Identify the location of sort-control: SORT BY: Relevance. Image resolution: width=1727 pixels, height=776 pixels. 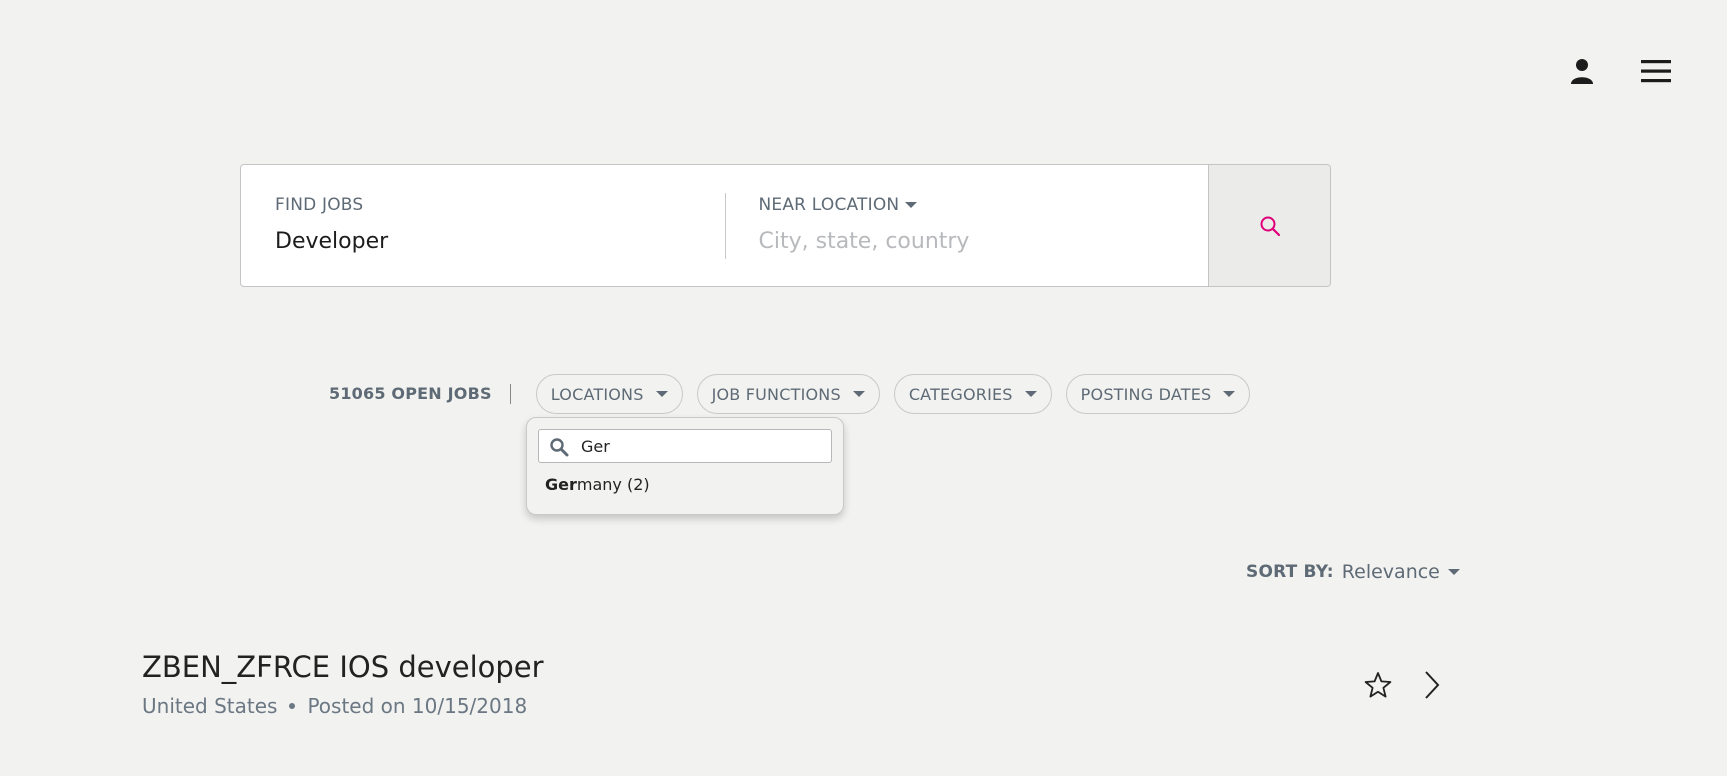
(1353, 572).